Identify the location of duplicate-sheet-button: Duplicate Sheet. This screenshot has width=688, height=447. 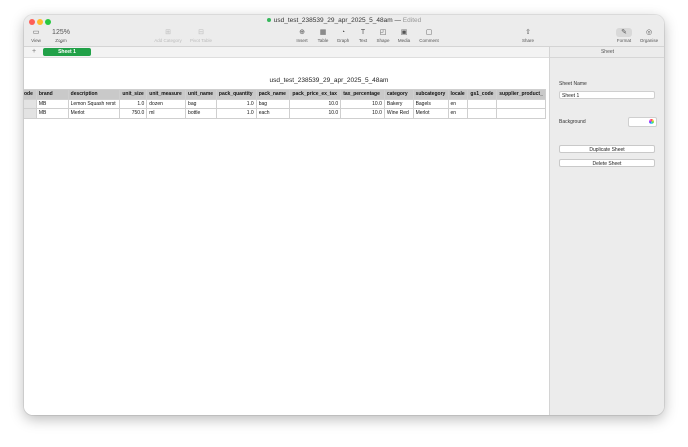
(607, 149).